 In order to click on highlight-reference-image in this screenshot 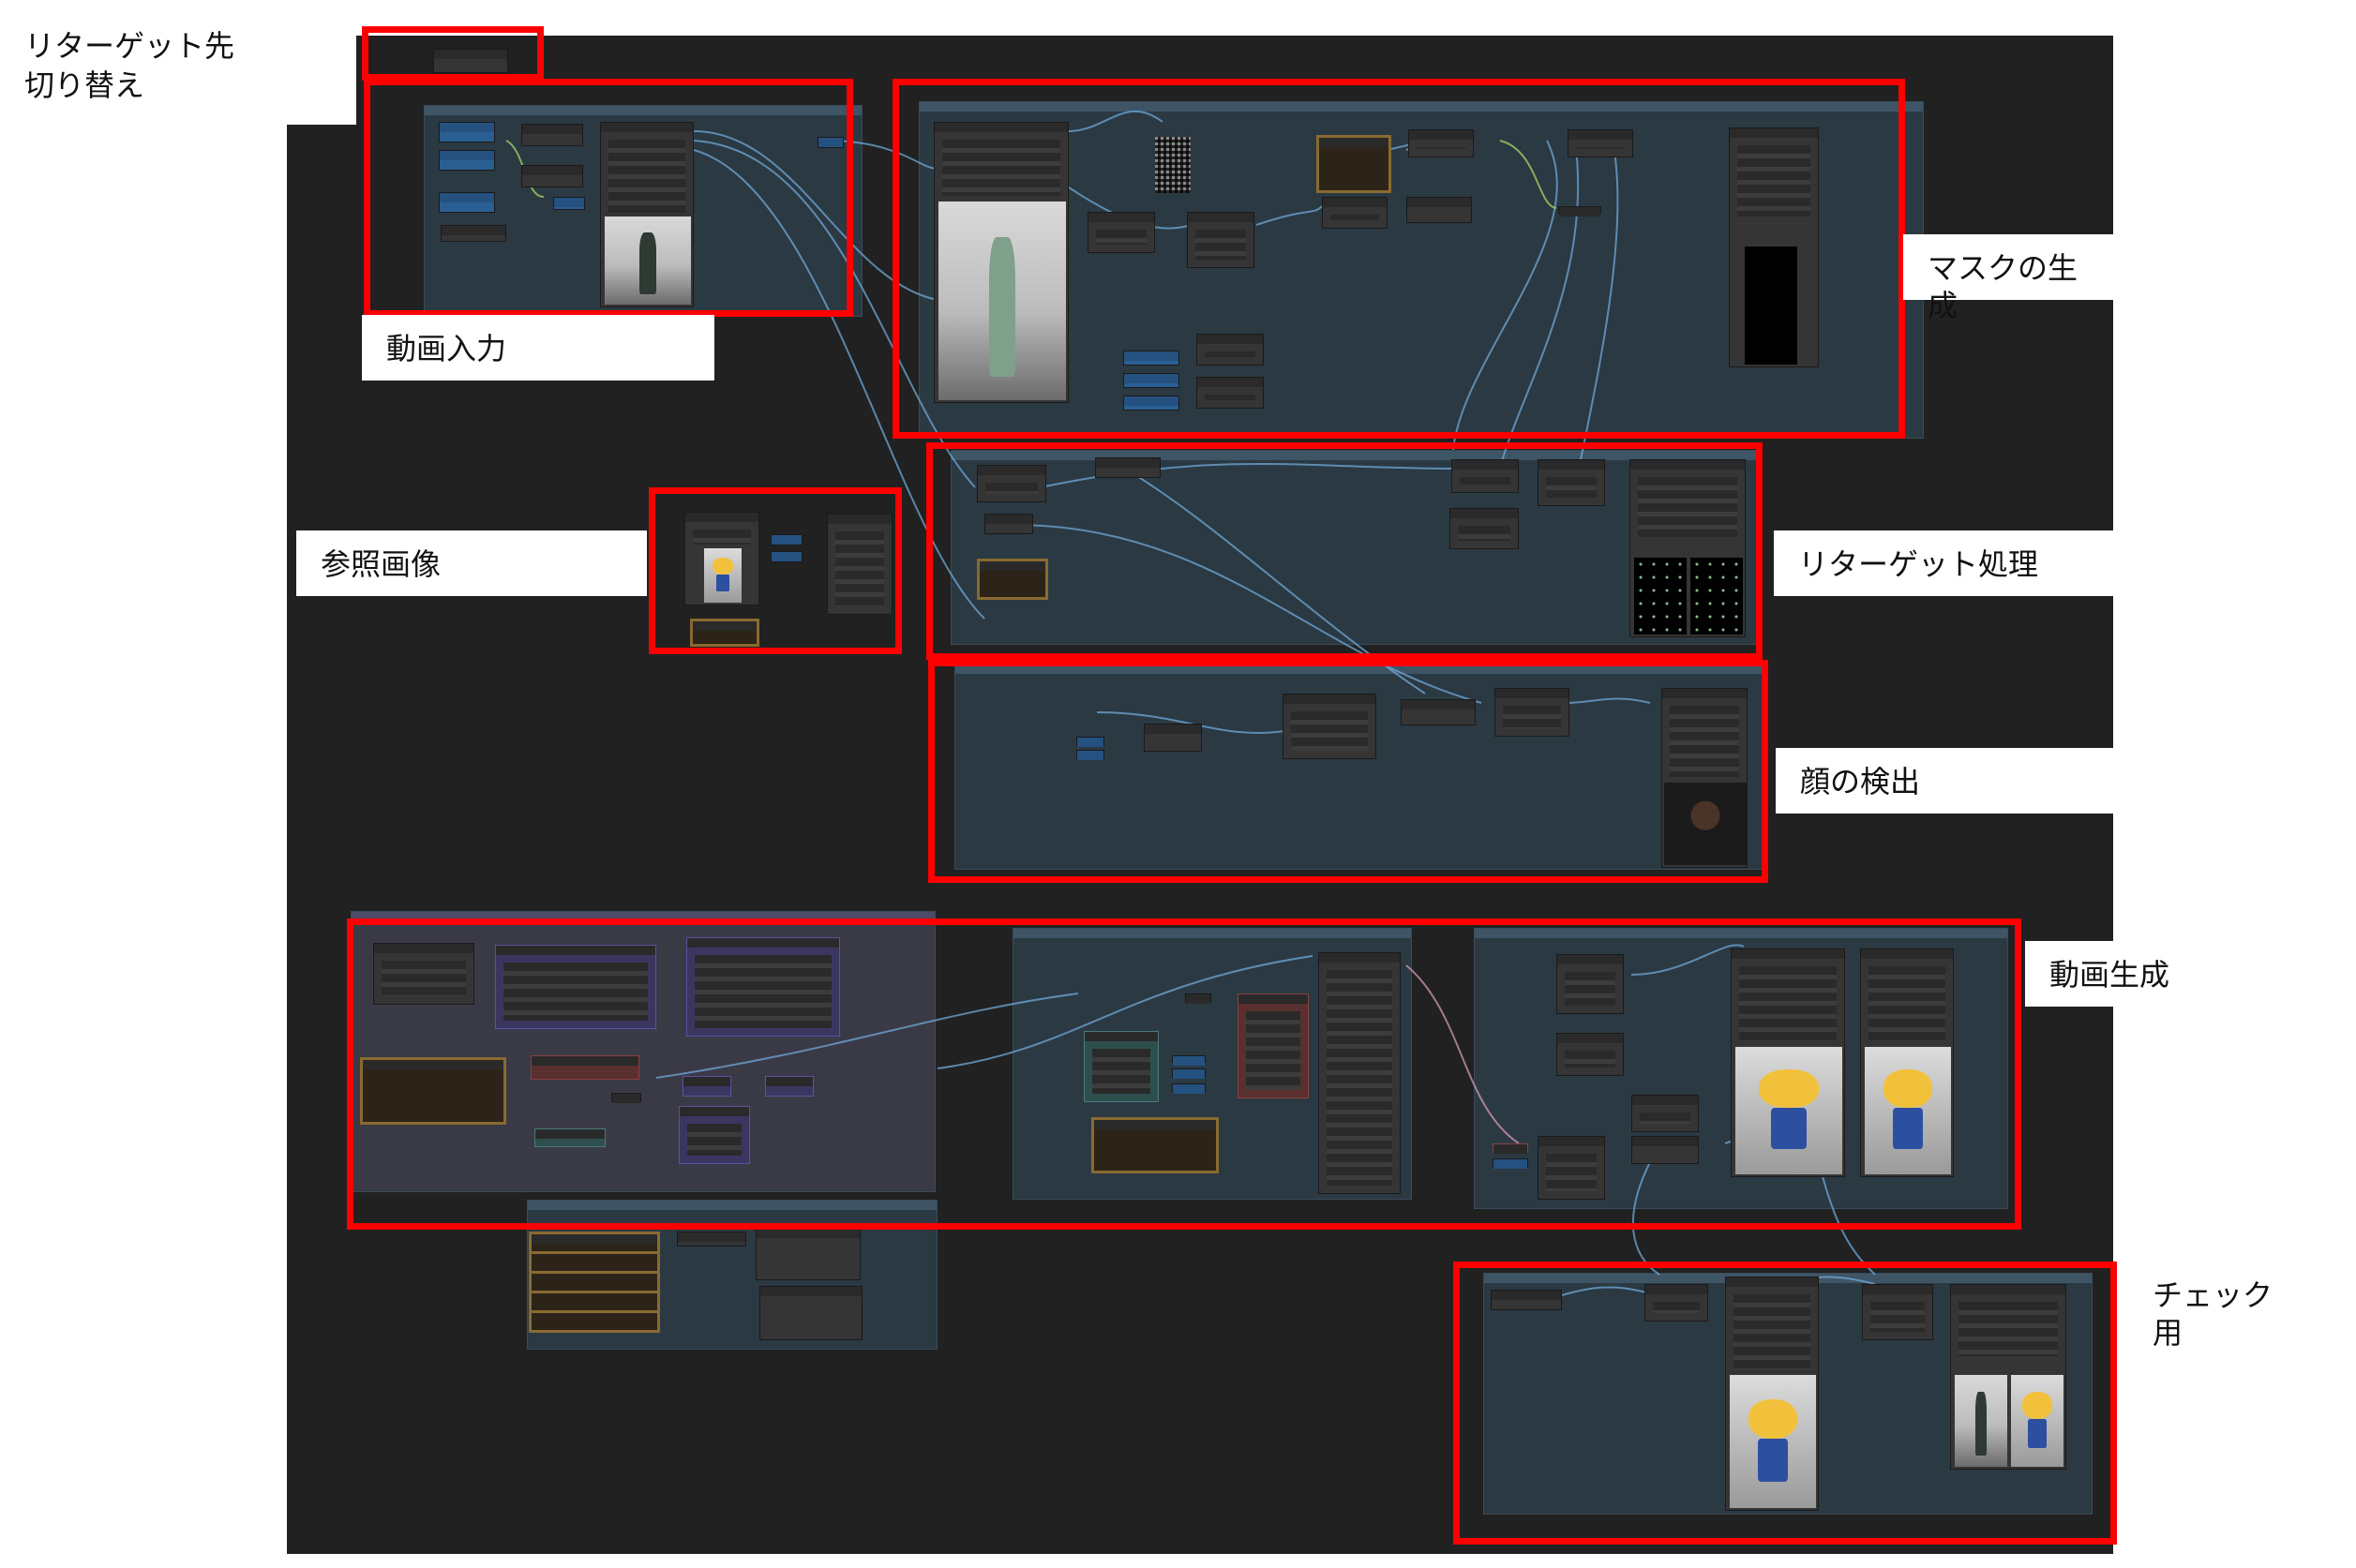, I will do `click(776, 570)`.